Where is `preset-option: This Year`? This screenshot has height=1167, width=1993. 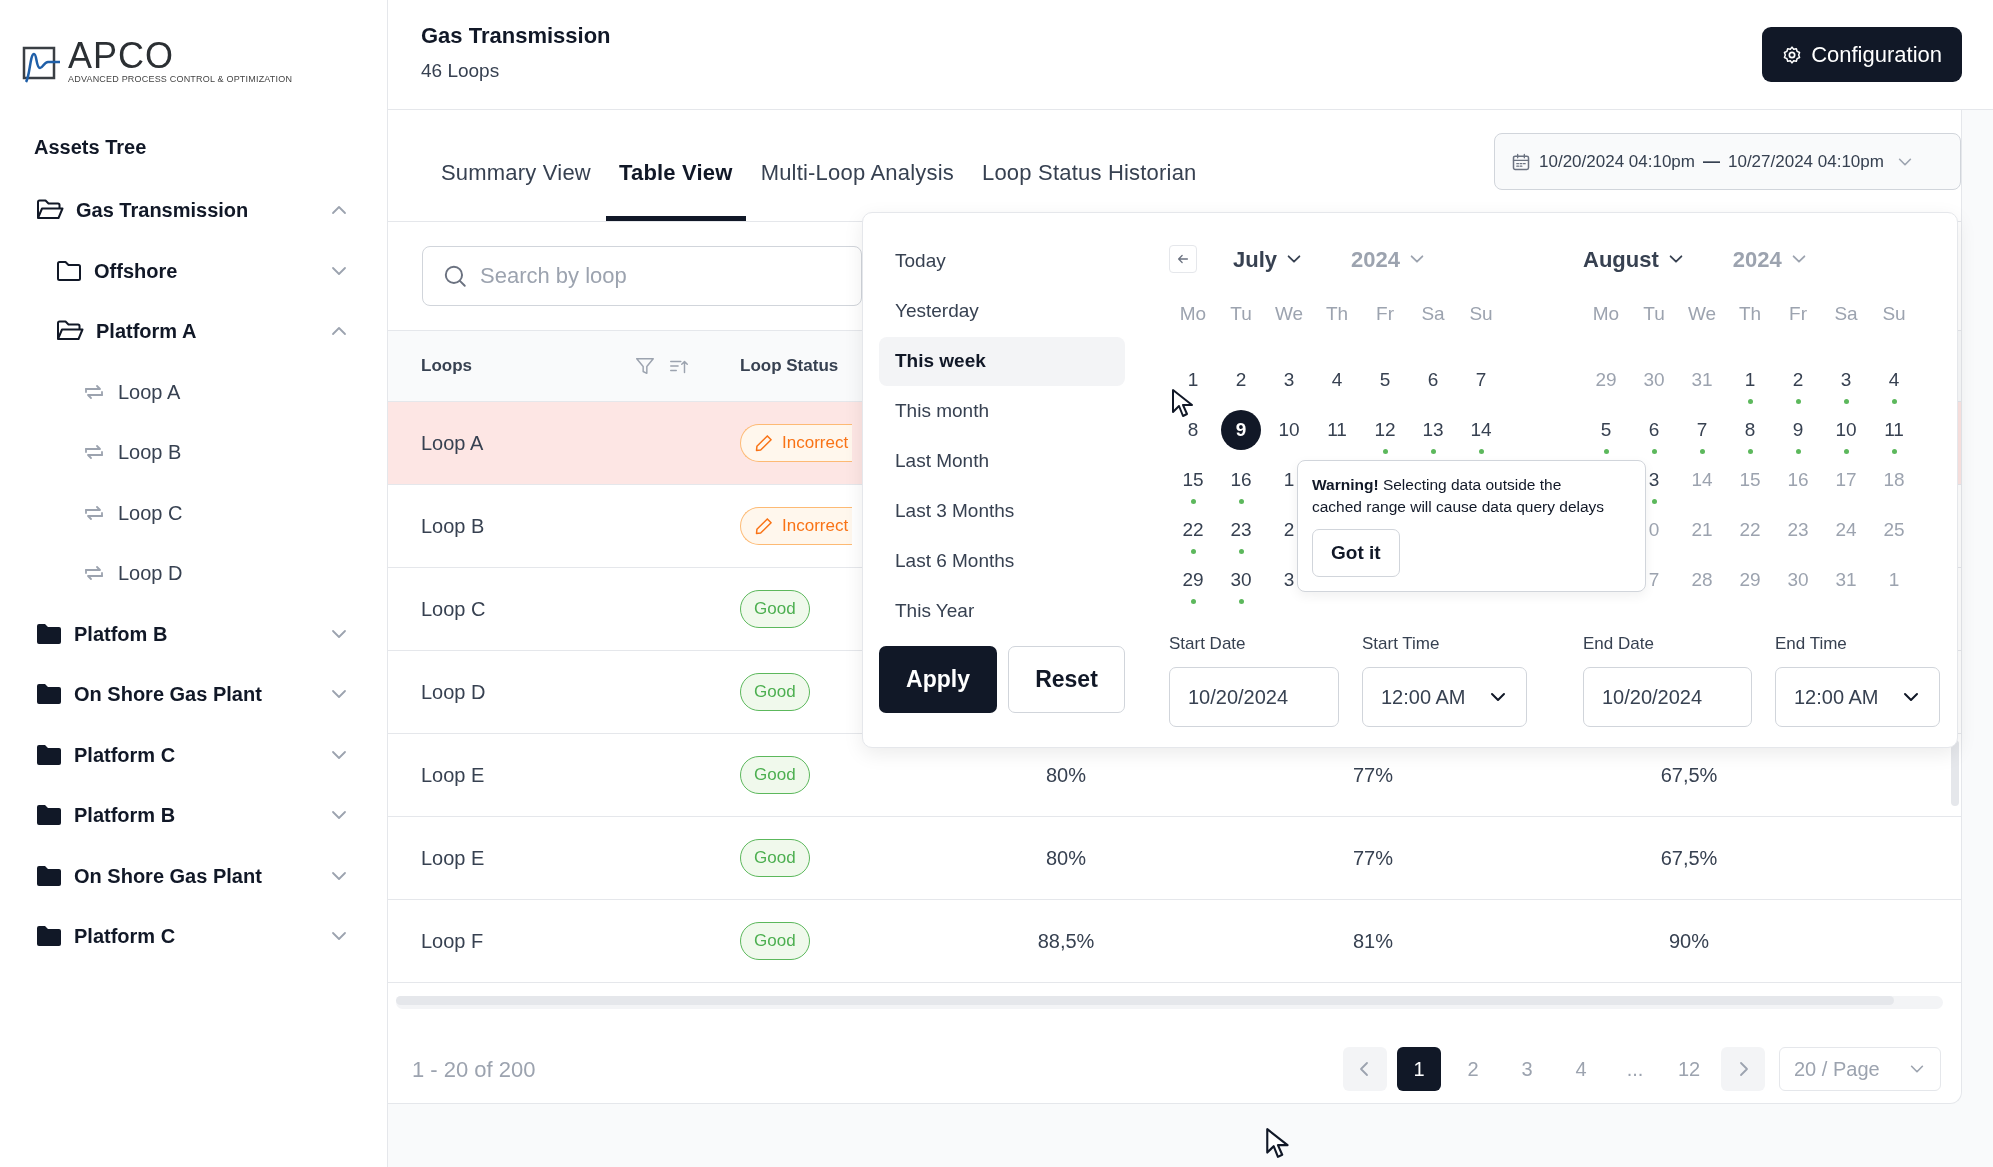
preset-option: This Year is located at coordinates (1002, 611).